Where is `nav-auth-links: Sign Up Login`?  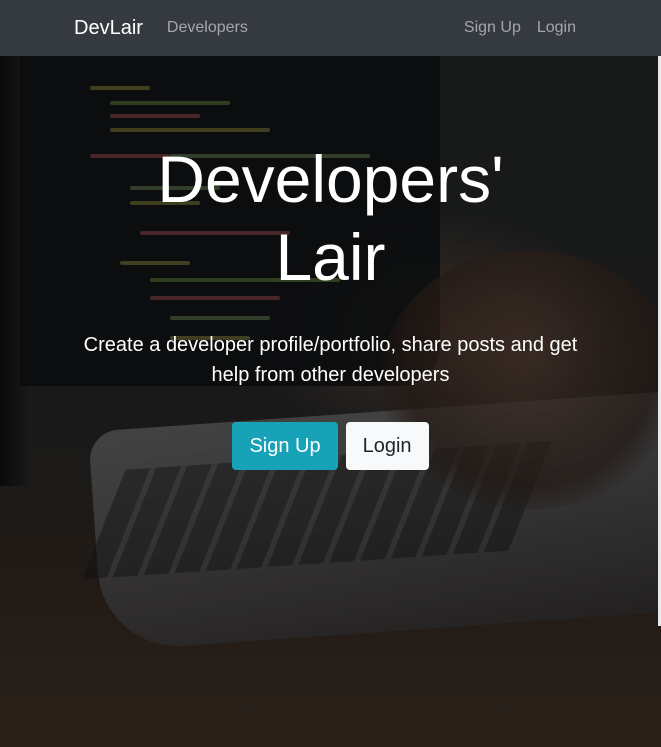
nav-auth-links: Sign Up Login is located at coordinates (520, 28).